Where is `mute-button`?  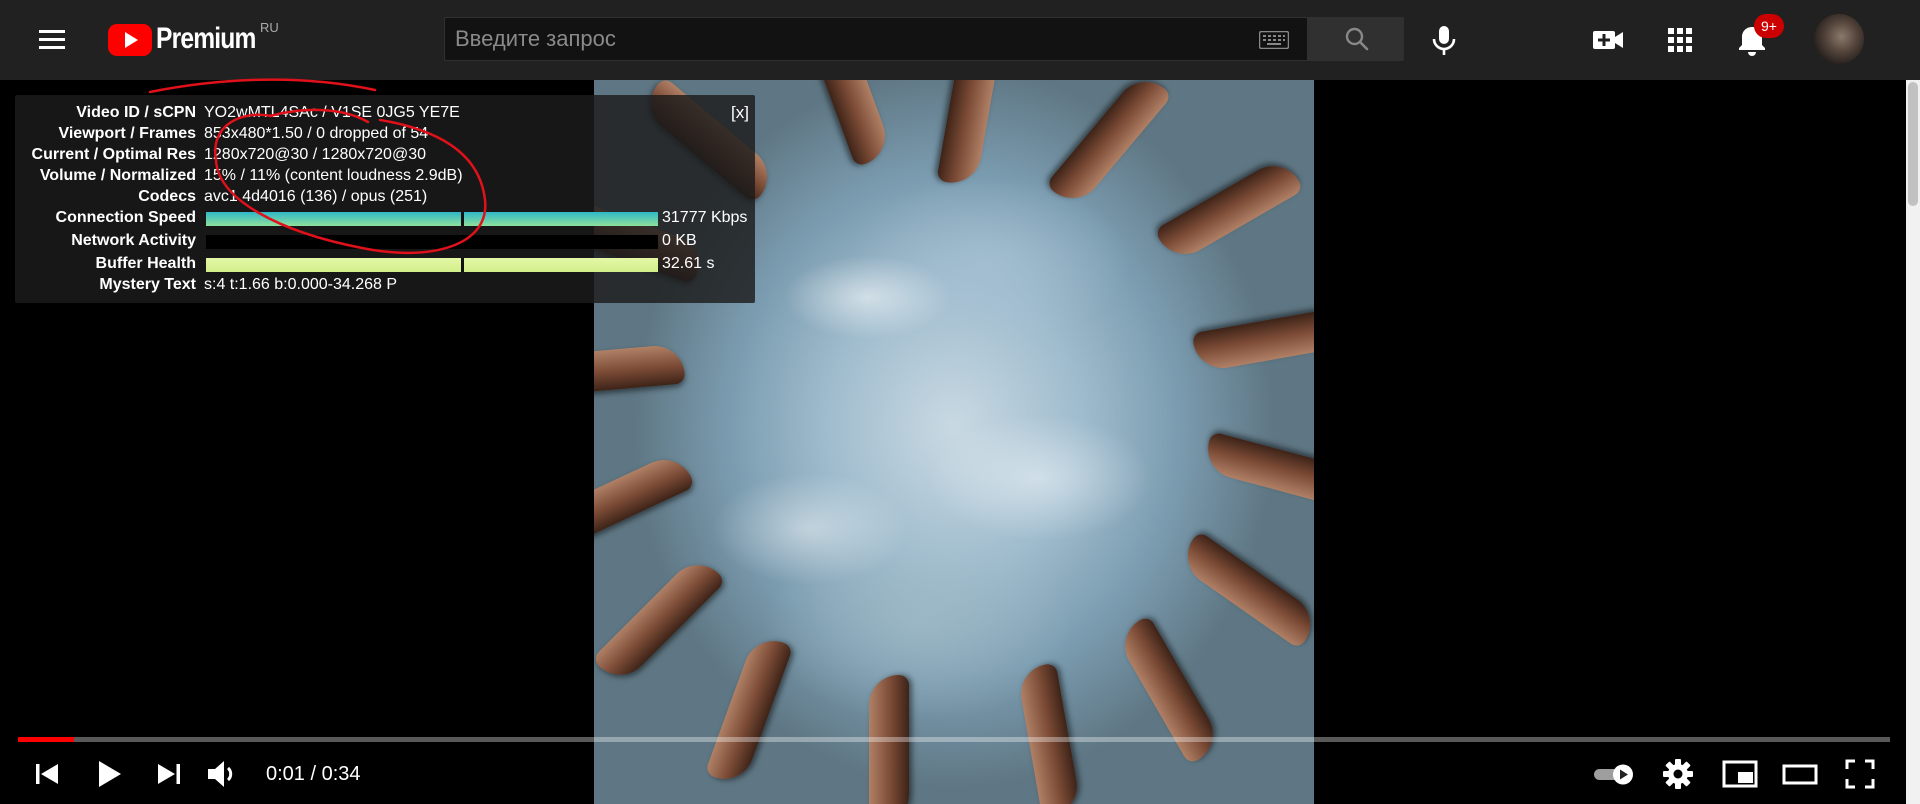 mute-button is located at coordinates (222, 774).